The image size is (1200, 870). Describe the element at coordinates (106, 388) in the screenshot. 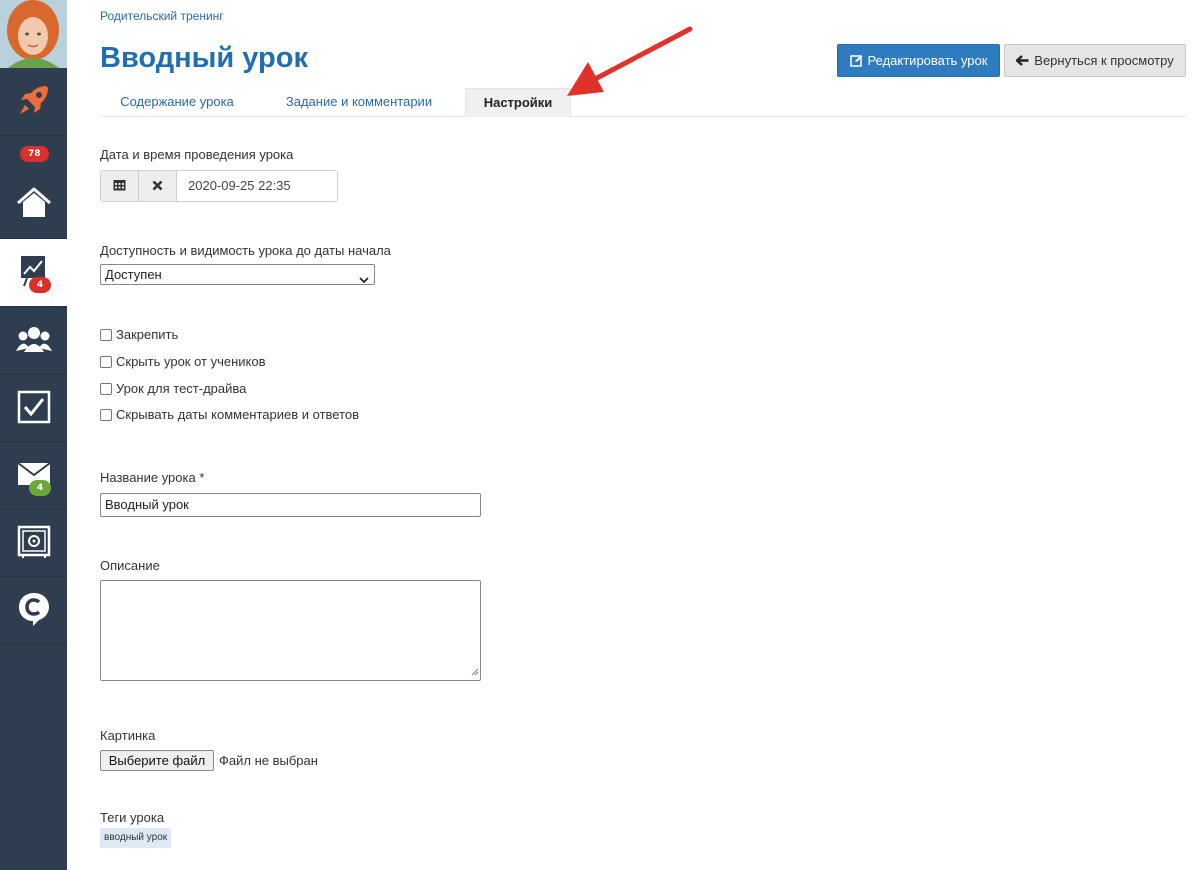

I see `test-drive-checkbox` at that location.